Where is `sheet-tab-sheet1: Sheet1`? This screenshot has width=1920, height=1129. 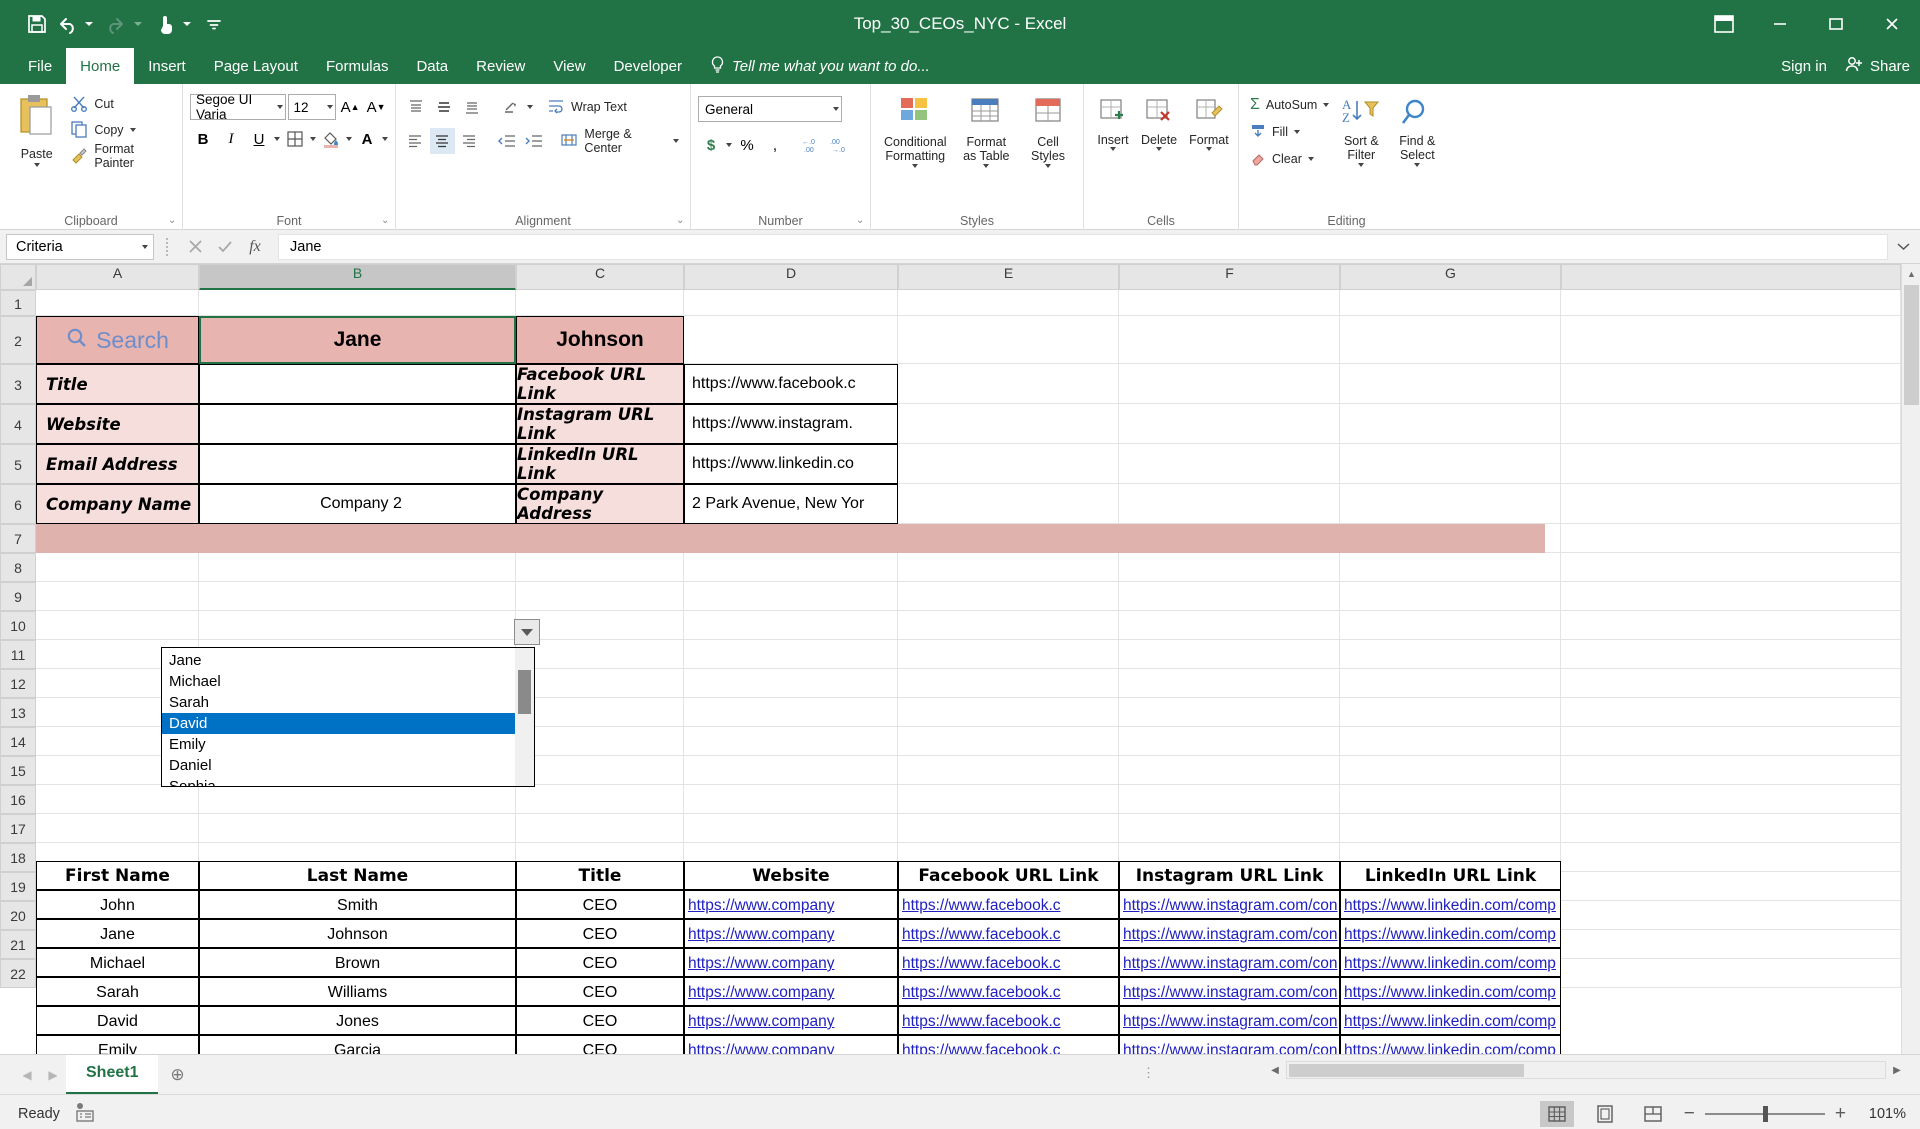
sheet-tab-sheet1: Sheet1 is located at coordinates (112, 1074).